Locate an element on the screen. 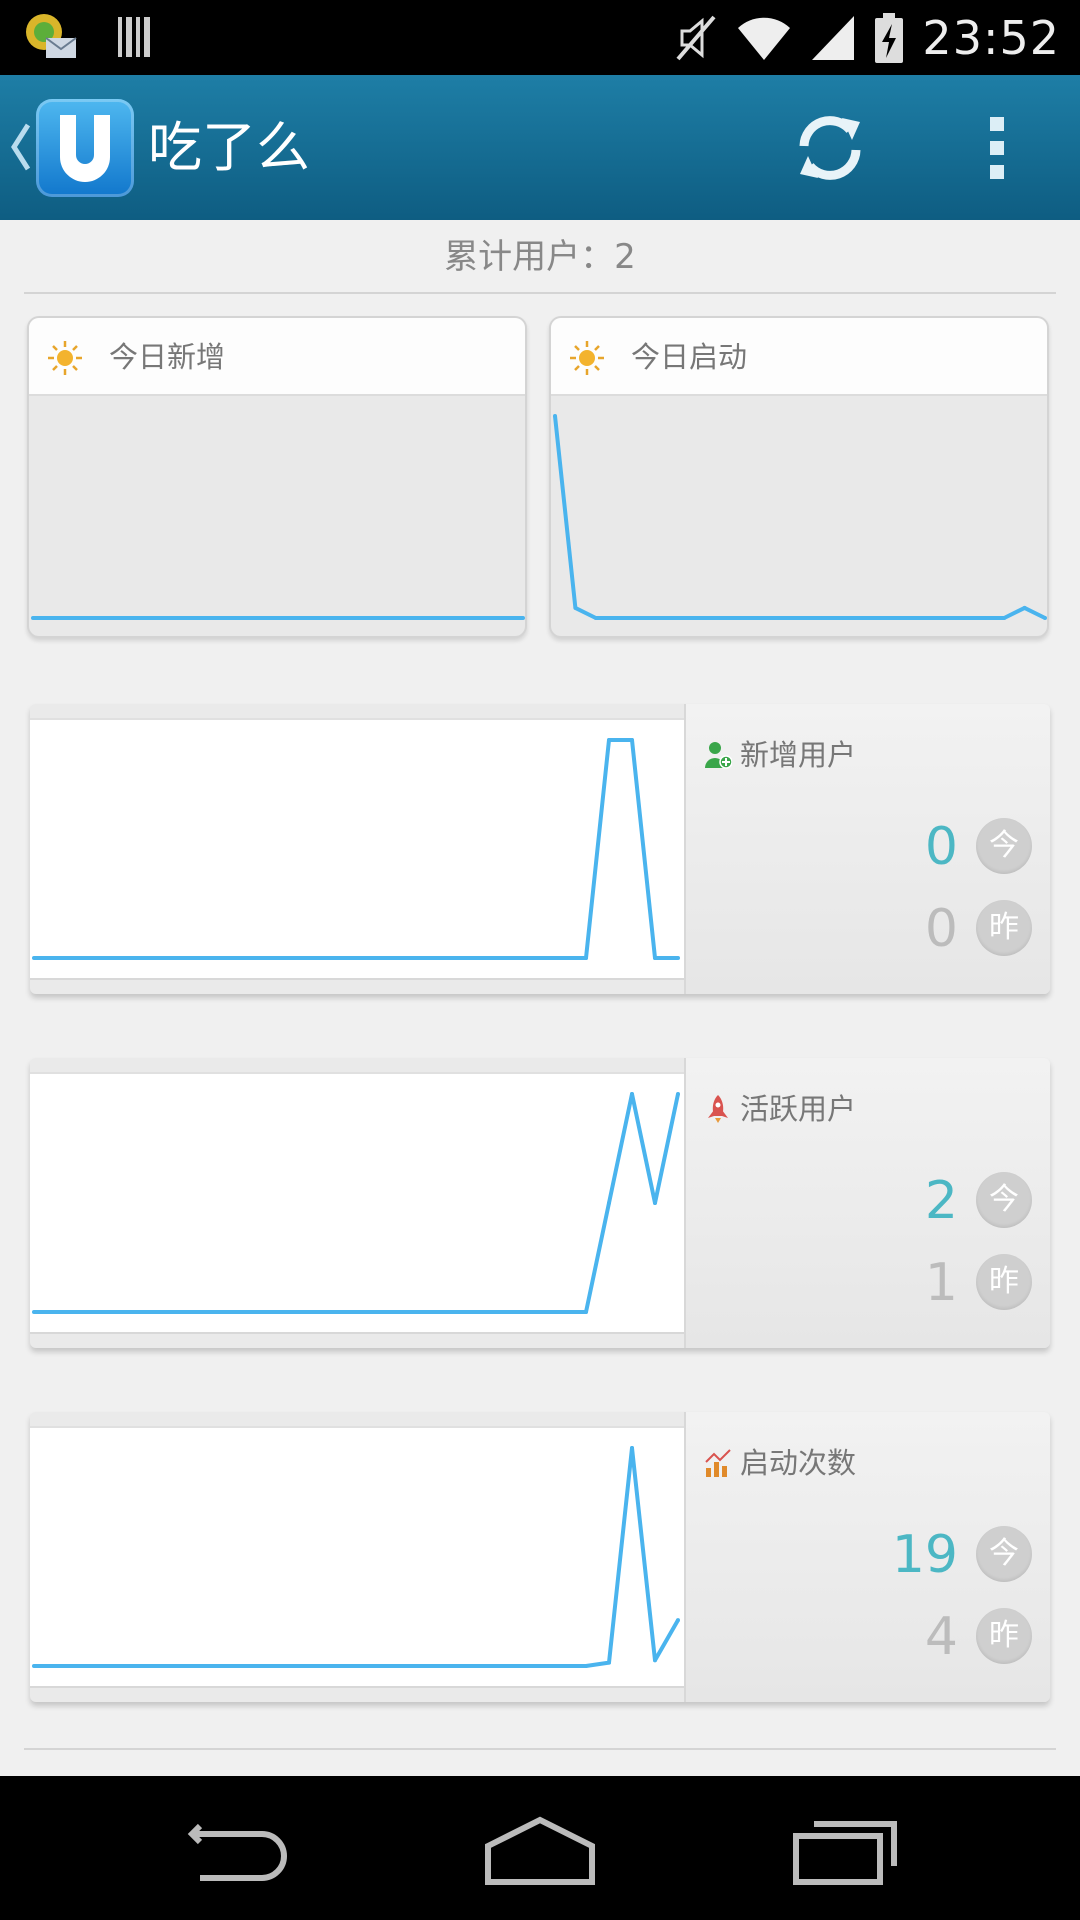 The image size is (1080, 1920). today-value: 19 is located at coordinates (924, 1555).